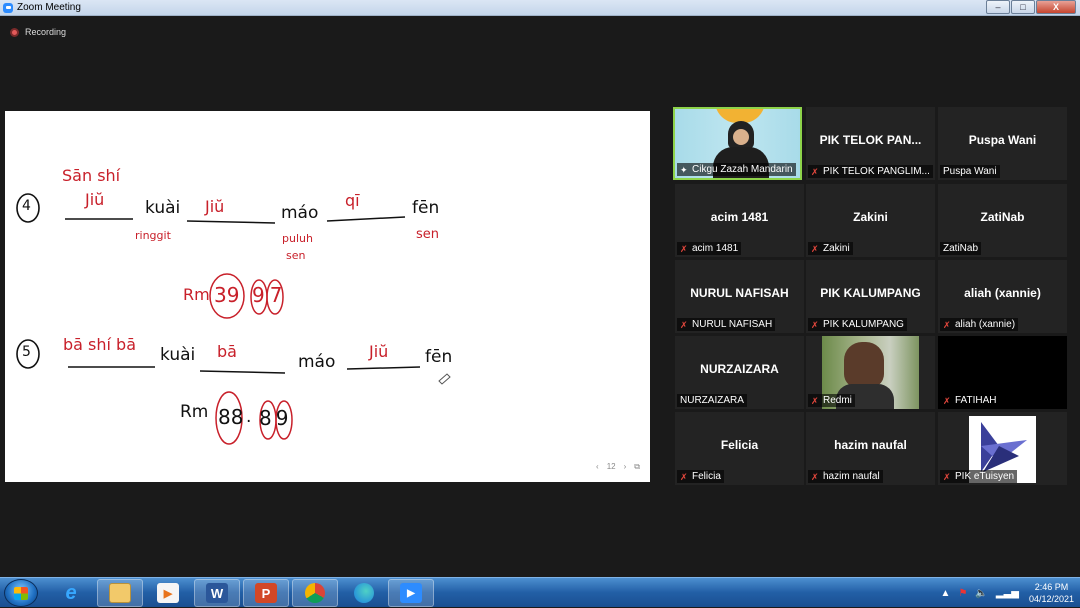  Describe the element at coordinates (712, 400) in the screenshot. I see `participant-label: NURZAIZARA` at that location.